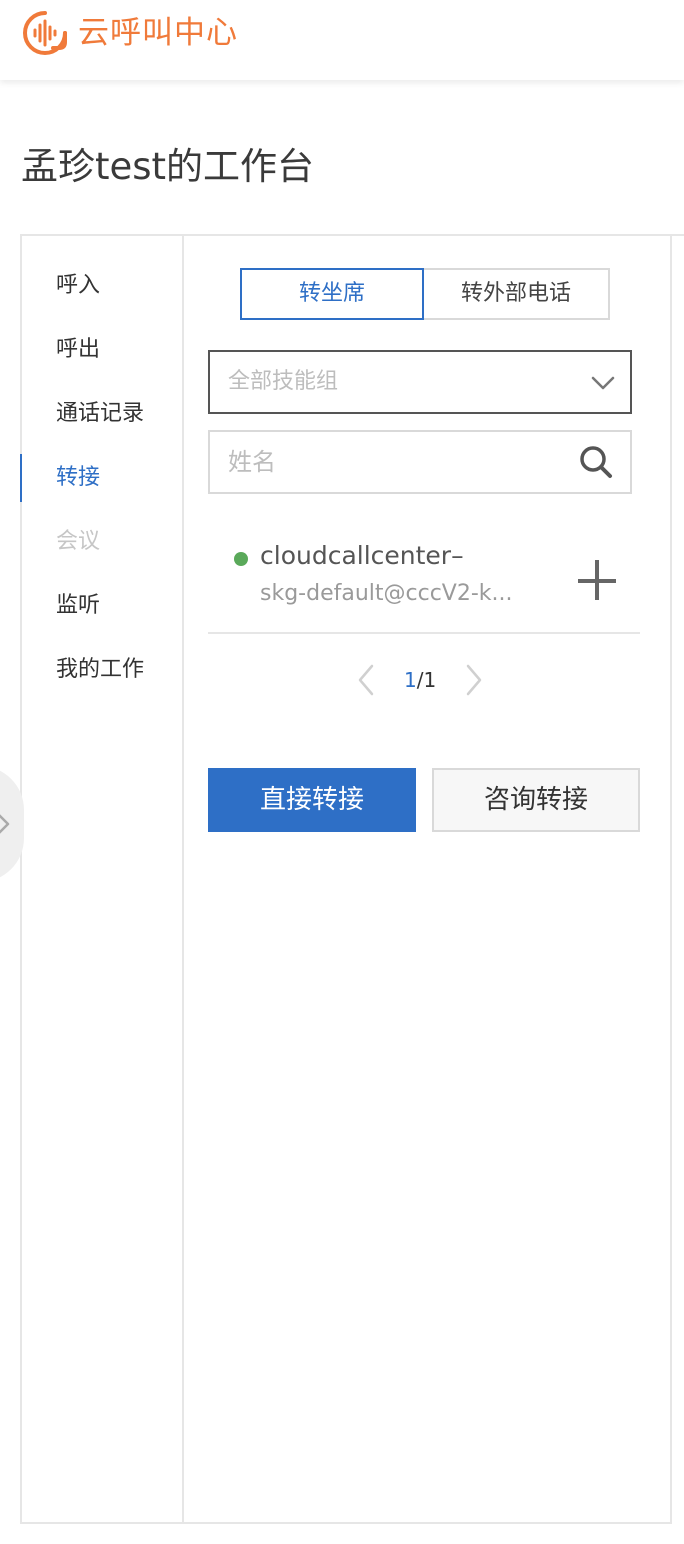  I want to click on pagination: 1/1, so click(420, 680).